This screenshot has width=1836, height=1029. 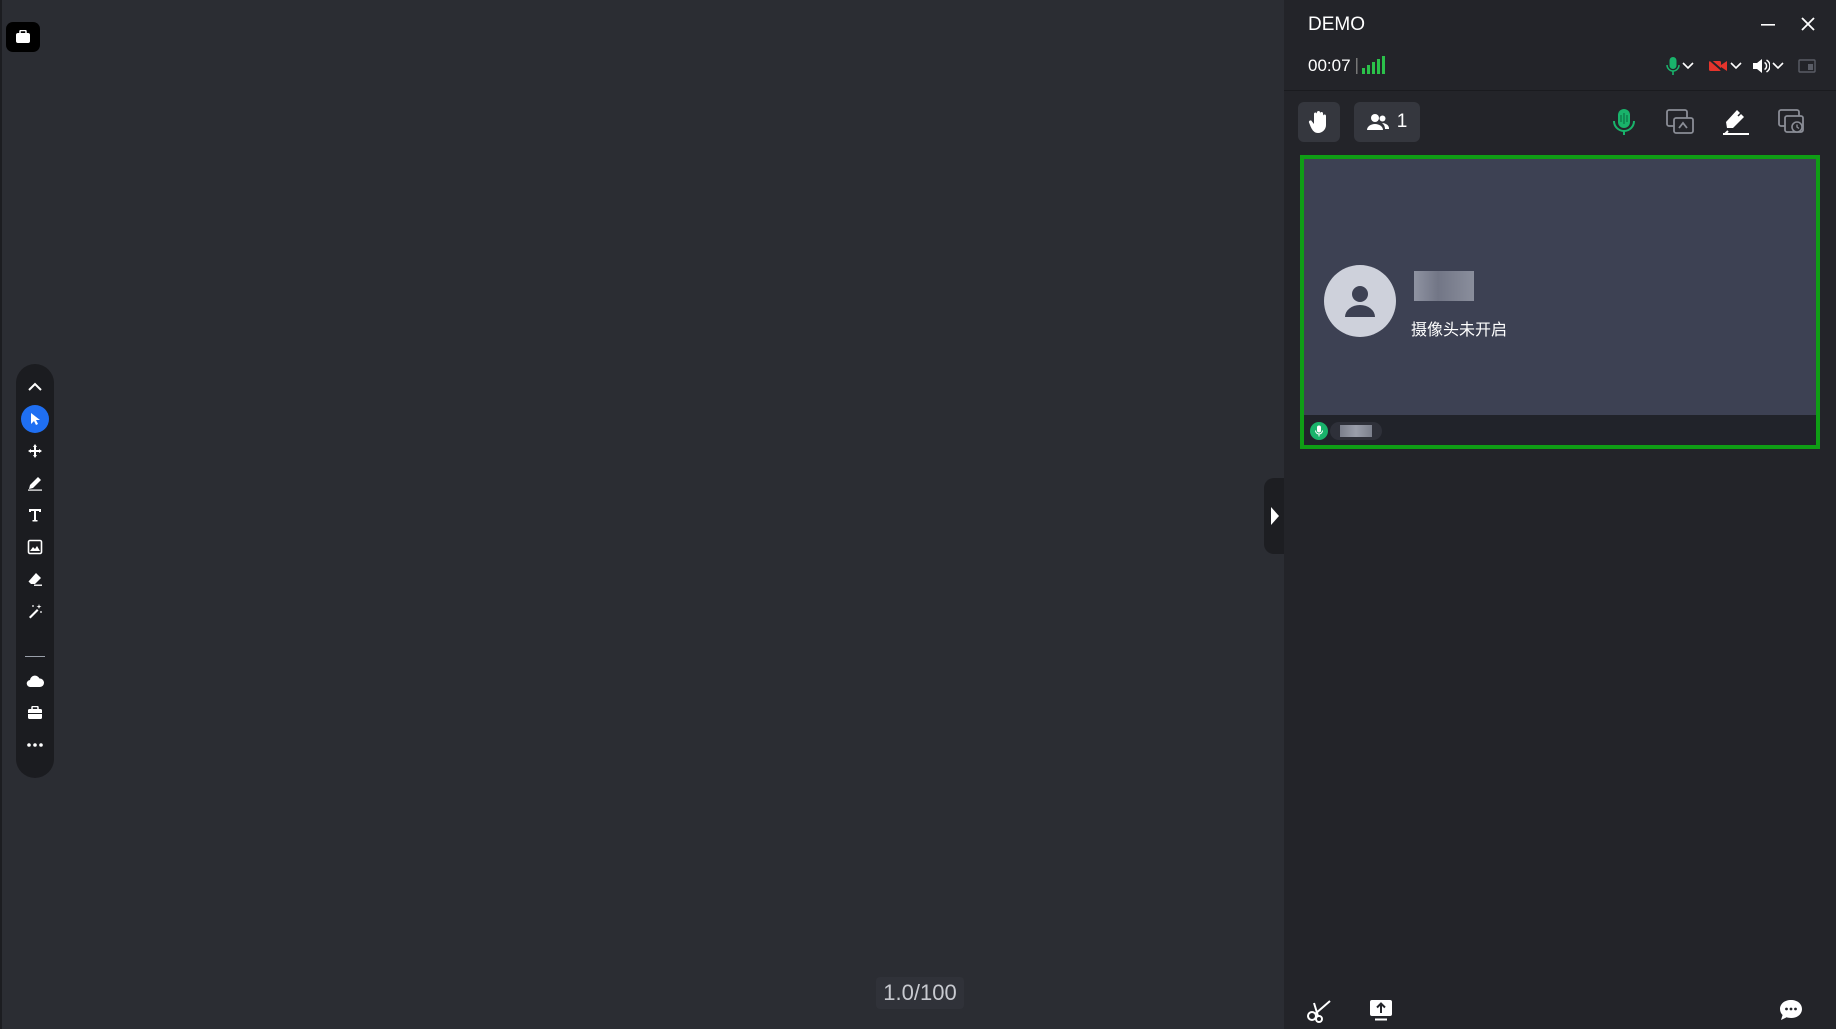 I want to click on window-title: DEMO, so click(x=1336, y=24).